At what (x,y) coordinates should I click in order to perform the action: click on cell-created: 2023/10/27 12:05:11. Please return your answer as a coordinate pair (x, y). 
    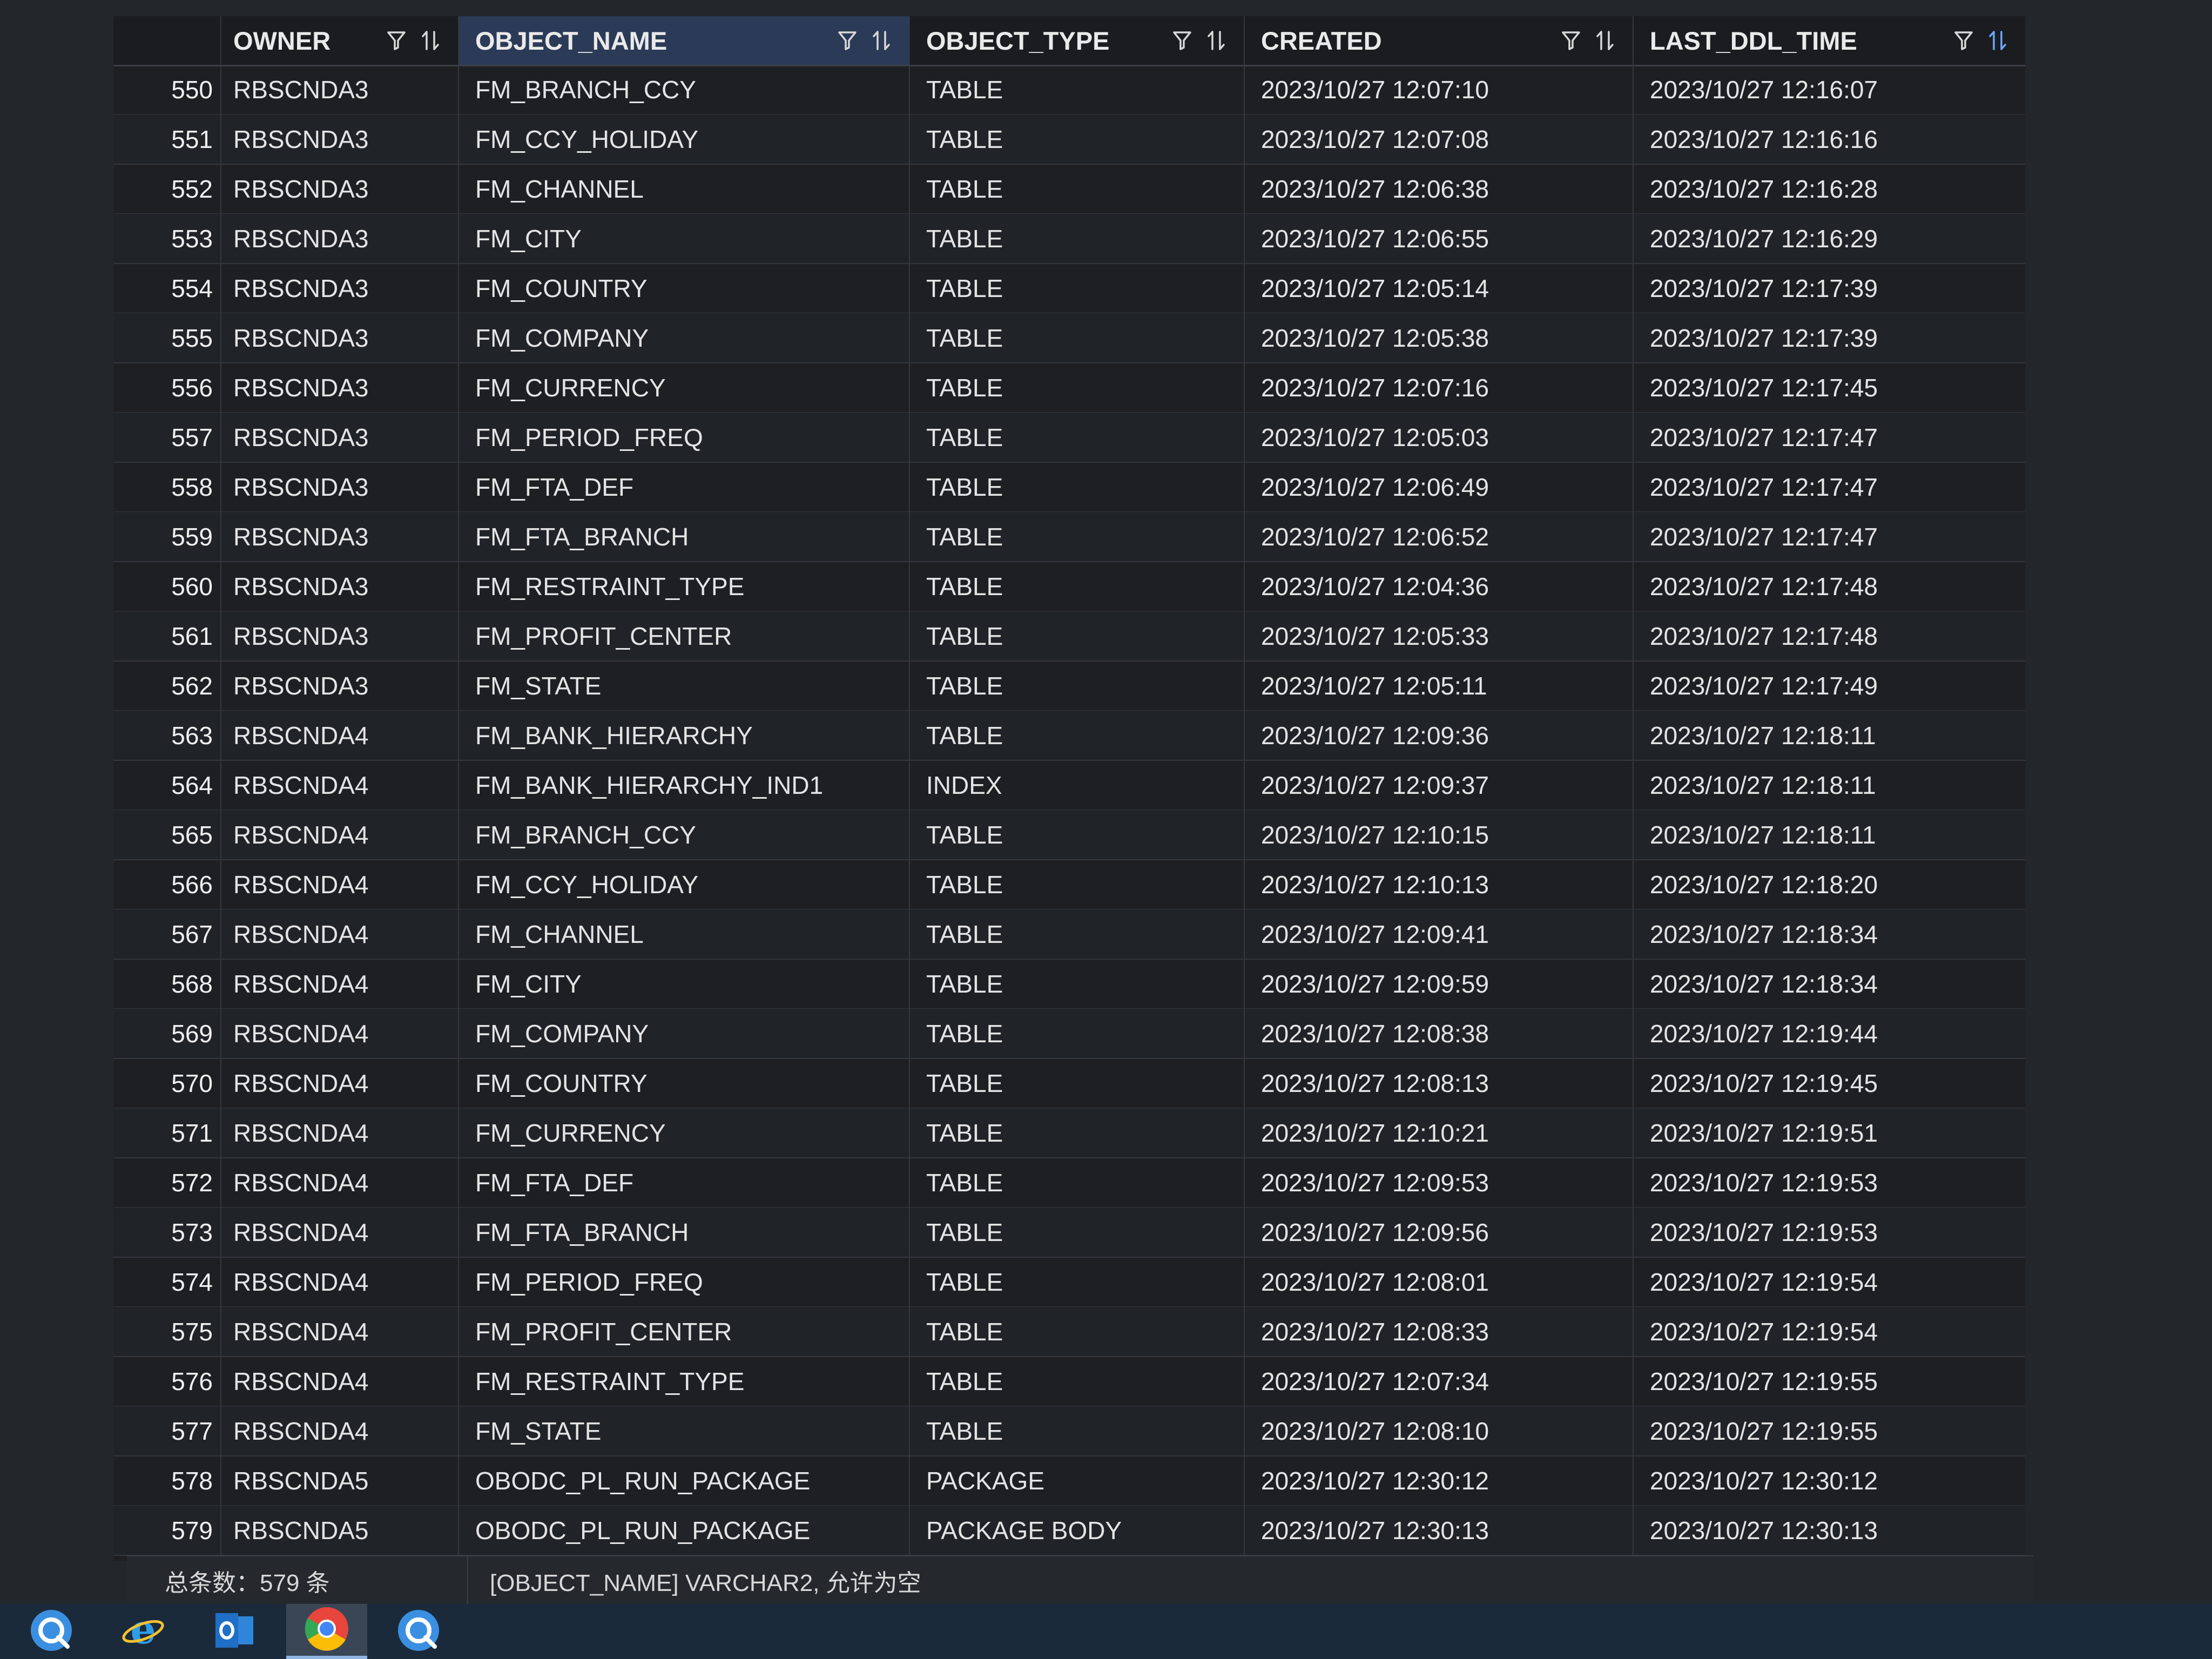
    Looking at the image, I should click on (1439, 685).